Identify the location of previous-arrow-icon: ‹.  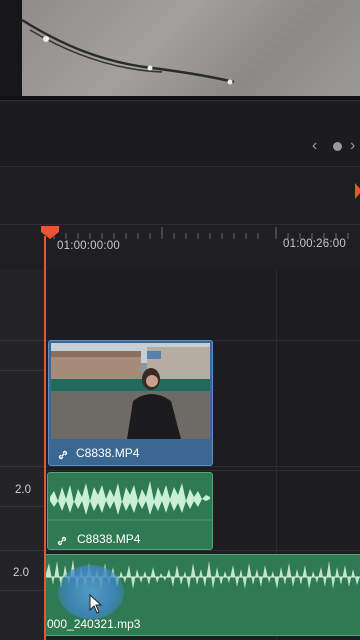
(319, 146).